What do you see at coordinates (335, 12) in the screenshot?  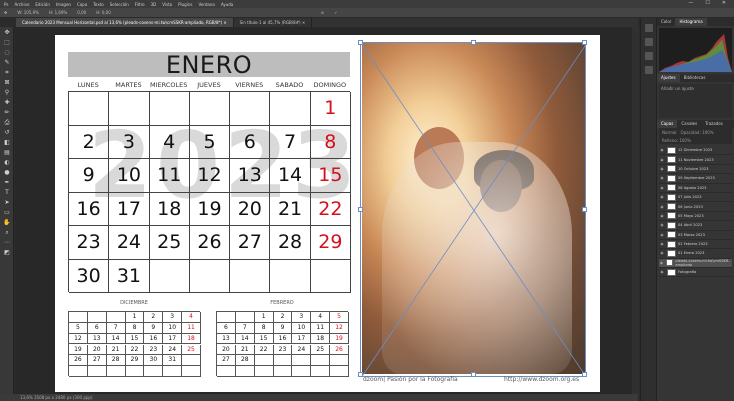 I see `commit-transform-icon: ✓` at bounding box center [335, 12].